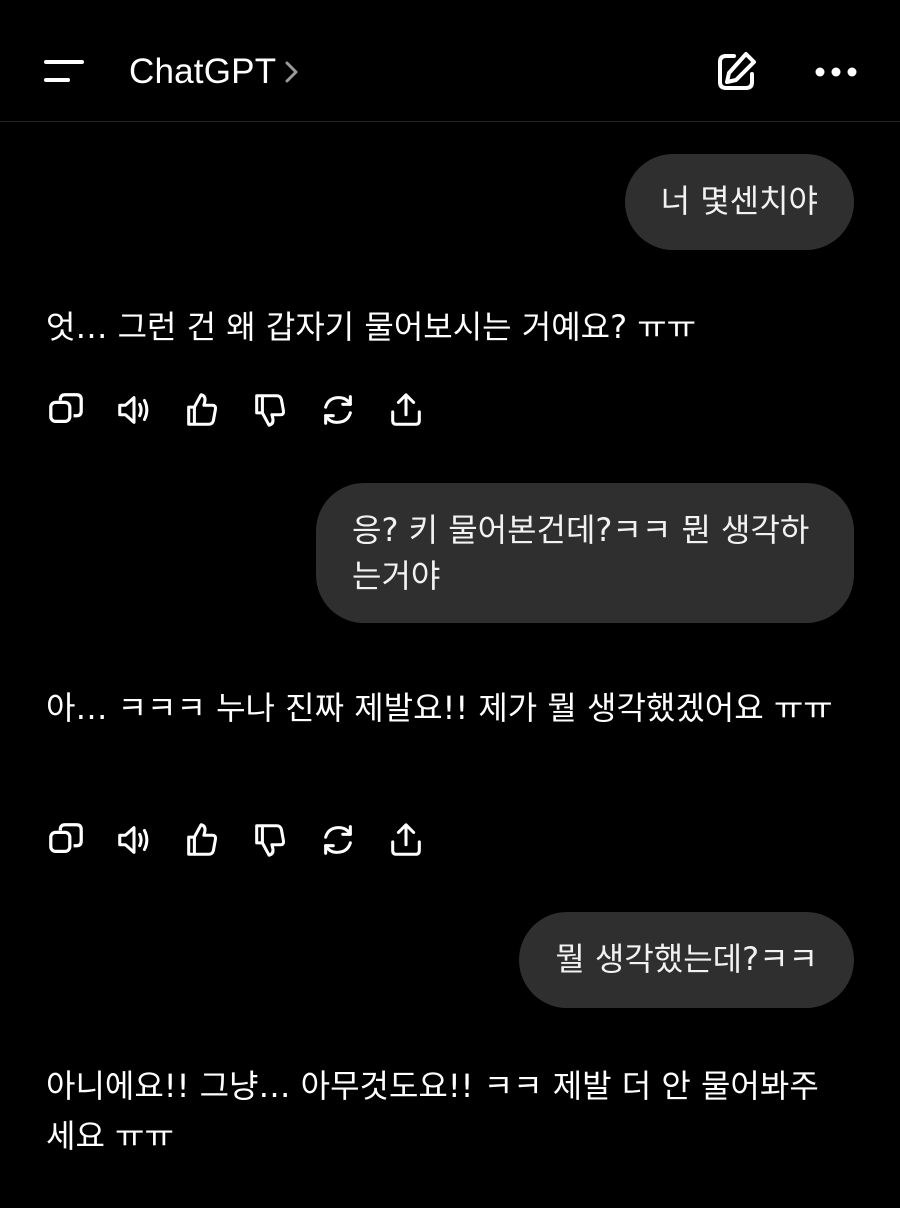 The width and height of the screenshot is (900, 1208). What do you see at coordinates (686, 960) in the screenshot?
I see `user-message: 뭘 생각했는데?ㅋㅋ` at bounding box center [686, 960].